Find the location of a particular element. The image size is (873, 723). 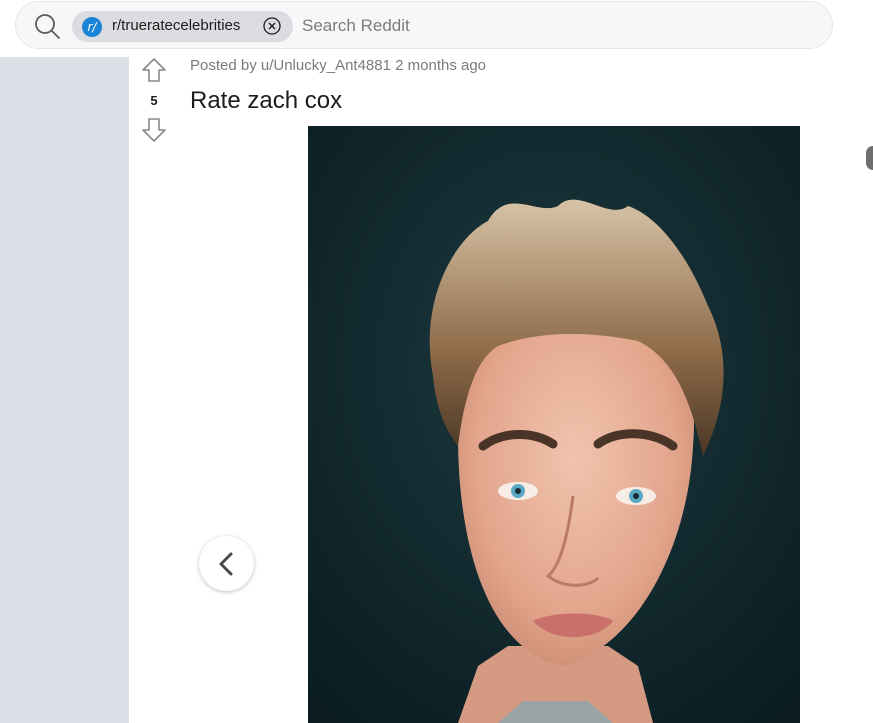

community-filter-chip: r/ r/trueratecelebrities is located at coordinates (182, 26).